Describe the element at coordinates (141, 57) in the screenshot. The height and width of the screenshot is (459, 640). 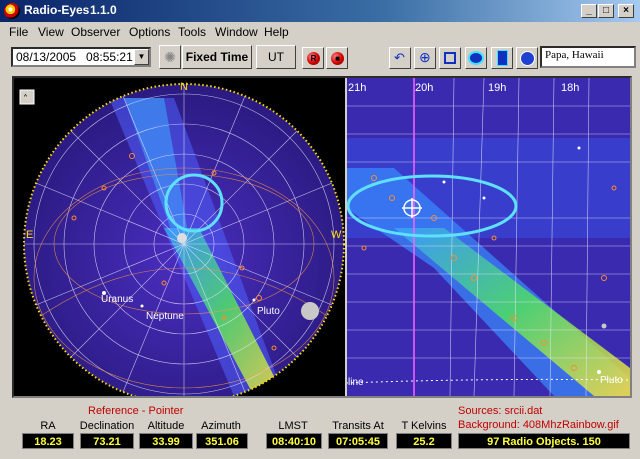
I see `chevron-down-icon: ▼` at that location.